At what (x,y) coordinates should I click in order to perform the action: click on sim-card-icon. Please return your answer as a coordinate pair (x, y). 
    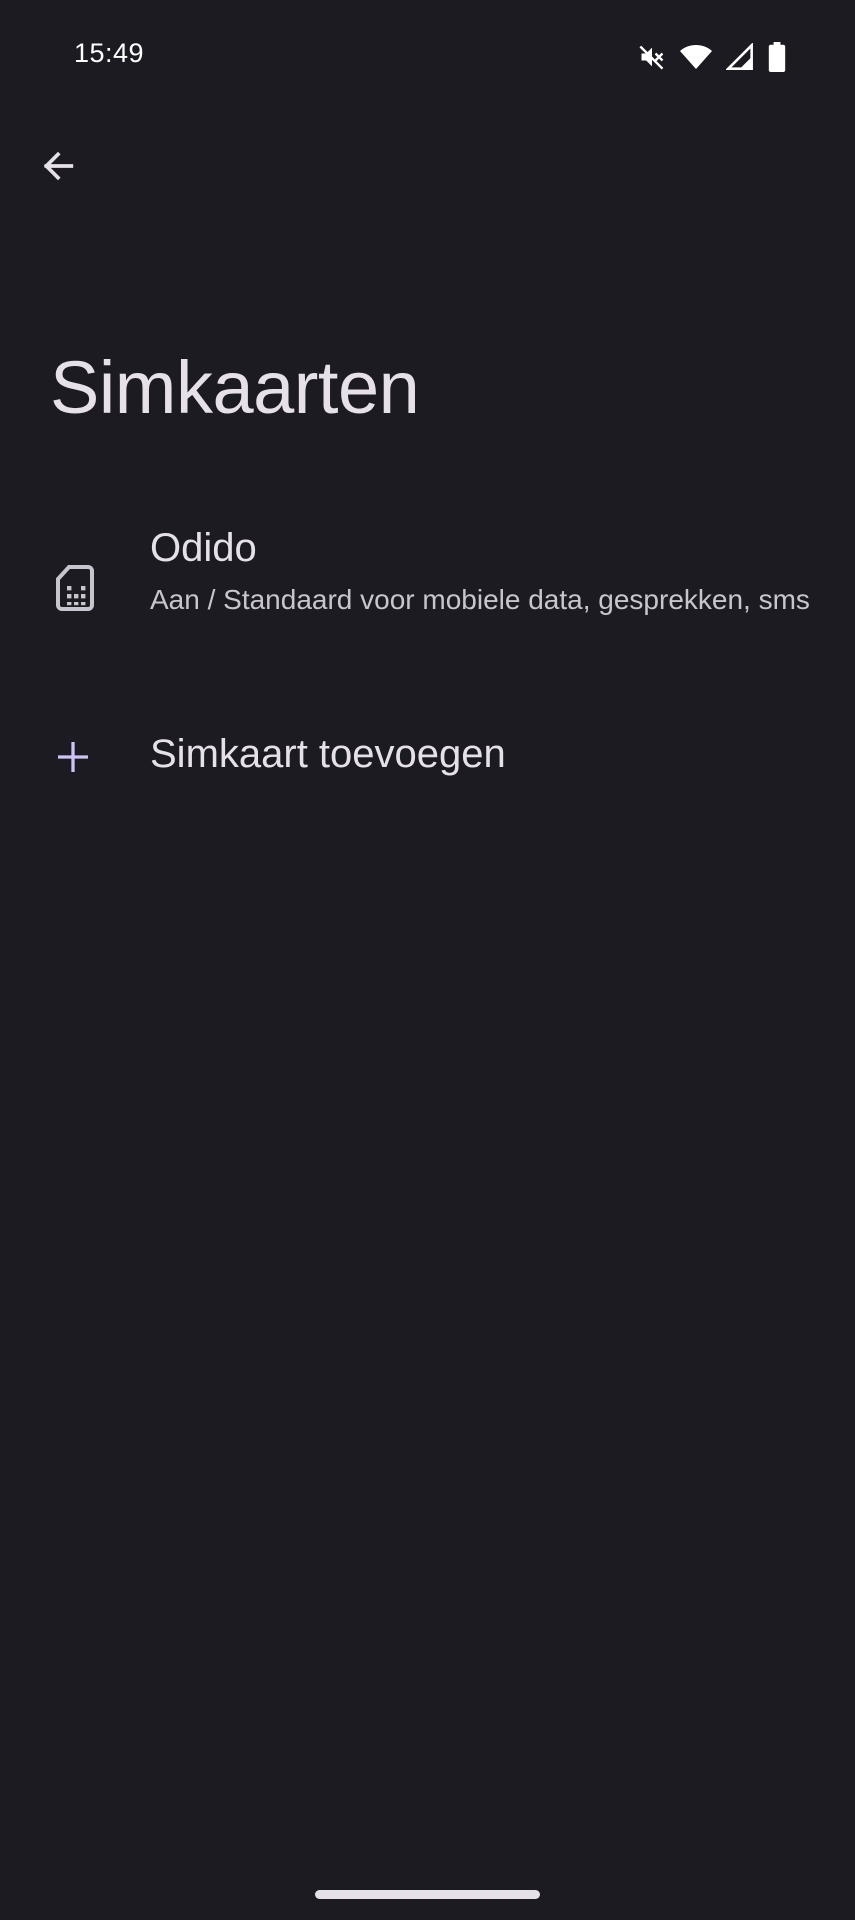
    Looking at the image, I should click on (75, 588).